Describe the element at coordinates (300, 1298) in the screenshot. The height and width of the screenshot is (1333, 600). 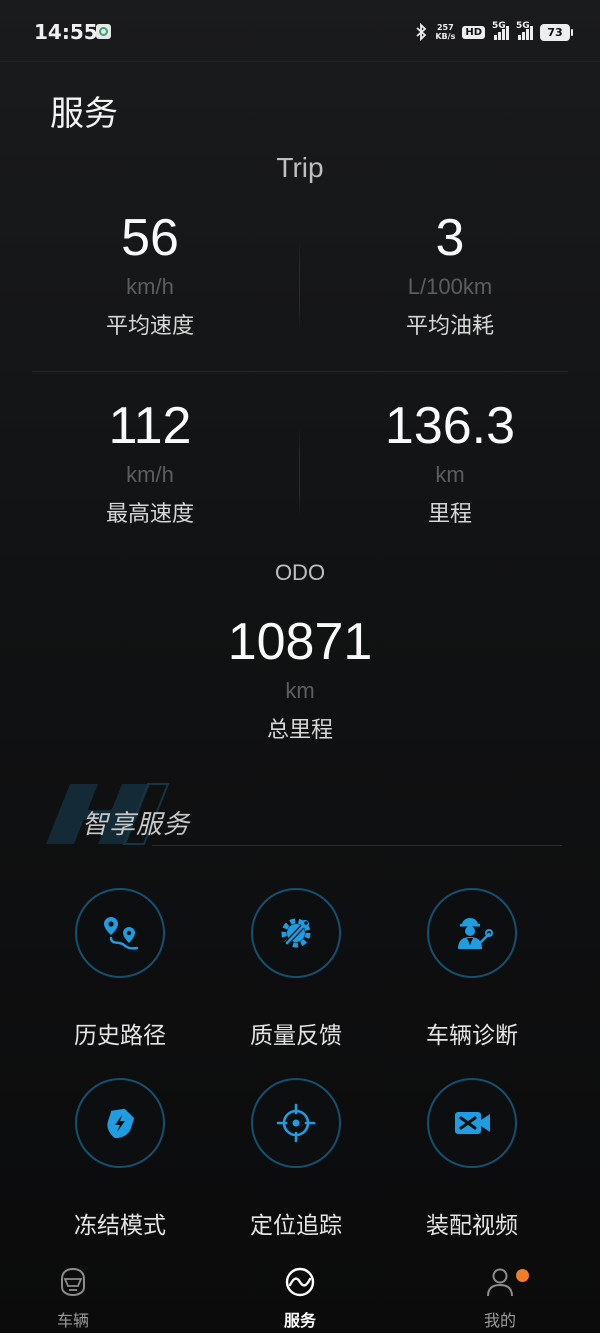
I see `nav-item-service: 服务` at that location.